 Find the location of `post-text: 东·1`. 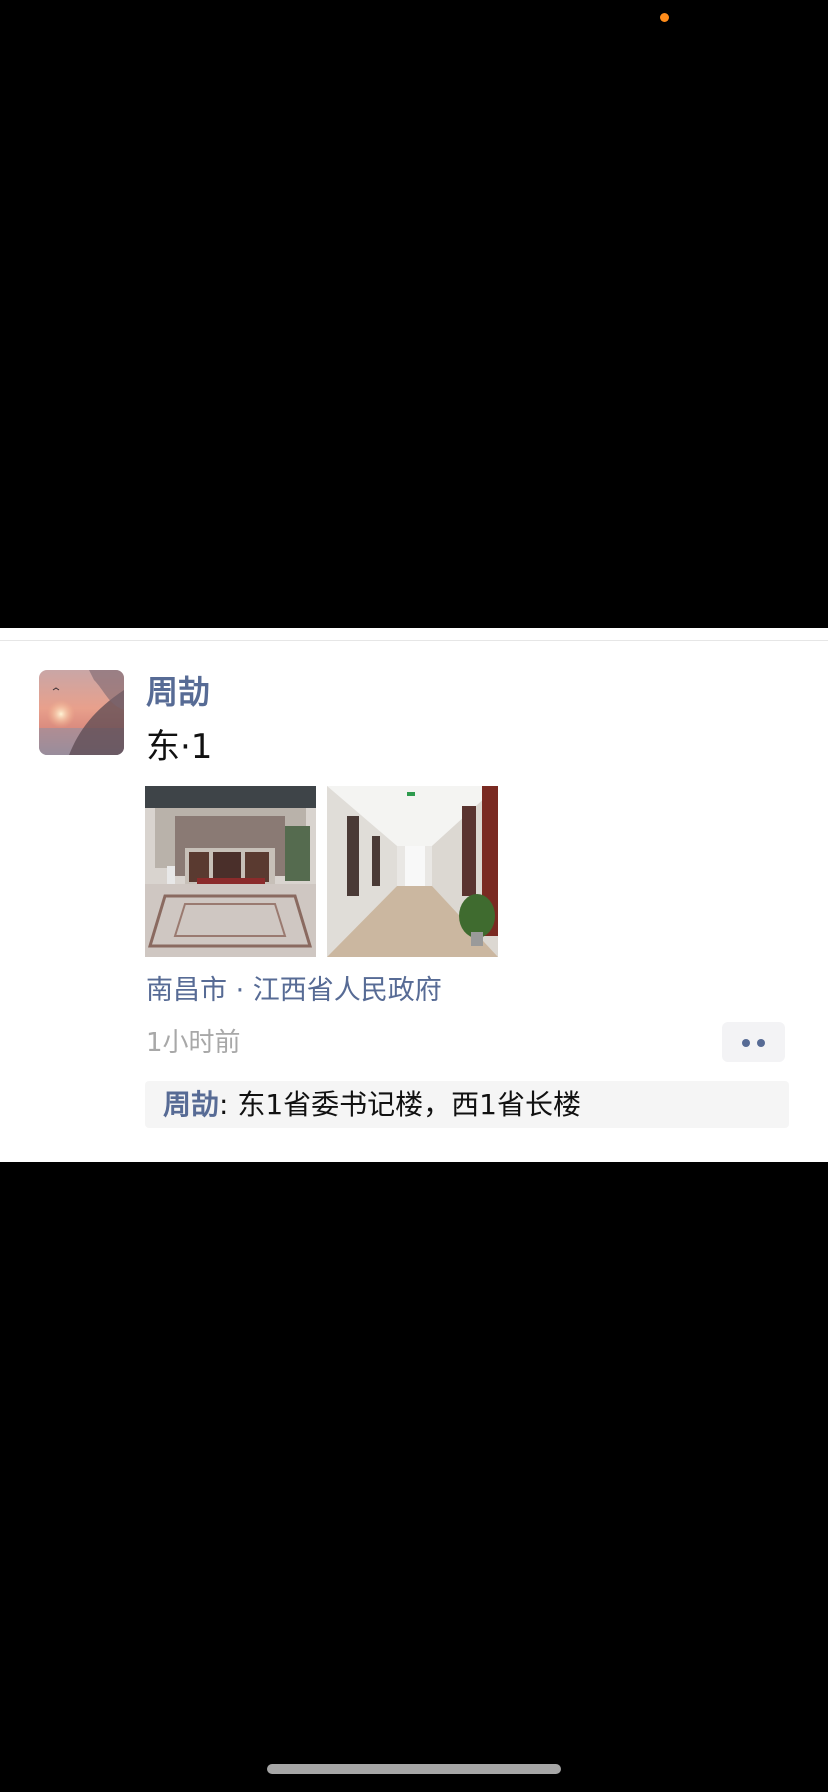

post-text: 东·1 is located at coordinates (179, 747).